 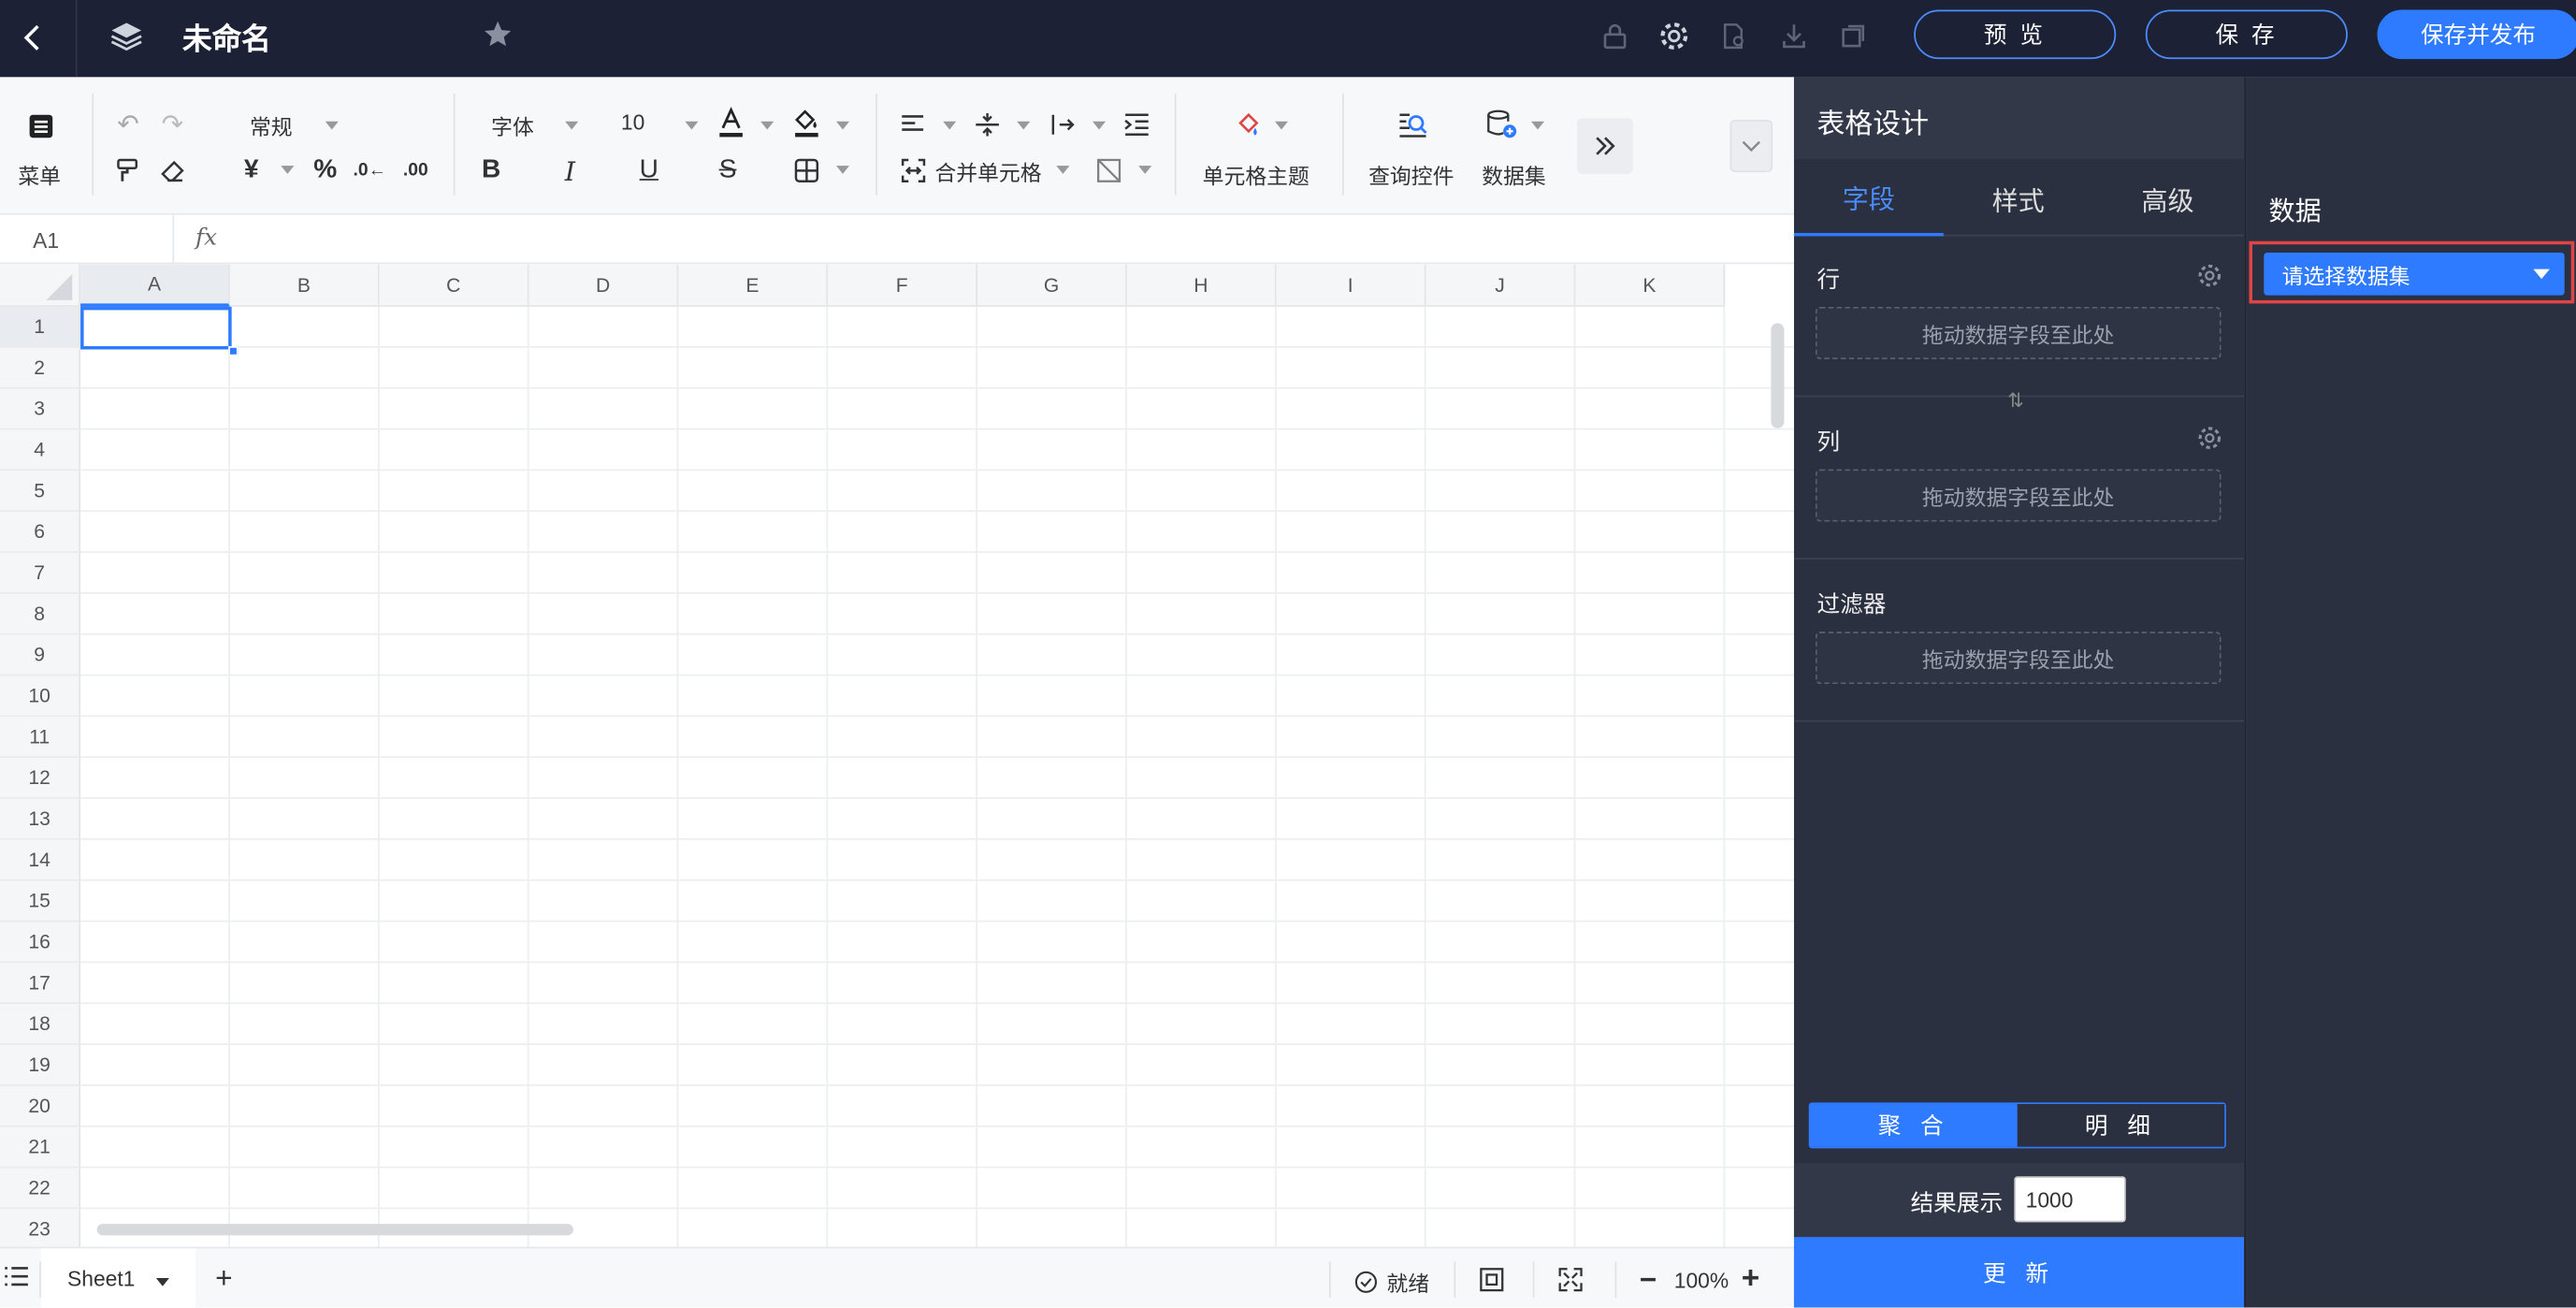 What do you see at coordinates (2018, 197) in the screenshot?
I see `tab-style: 样式` at bounding box center [2018, 197].